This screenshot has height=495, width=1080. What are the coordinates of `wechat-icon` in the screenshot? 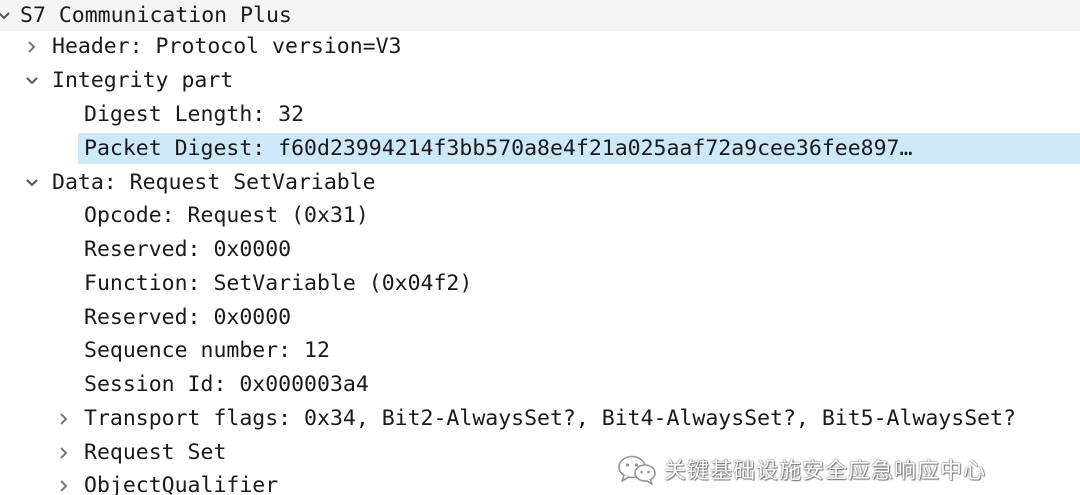 It's located at (637, 470).